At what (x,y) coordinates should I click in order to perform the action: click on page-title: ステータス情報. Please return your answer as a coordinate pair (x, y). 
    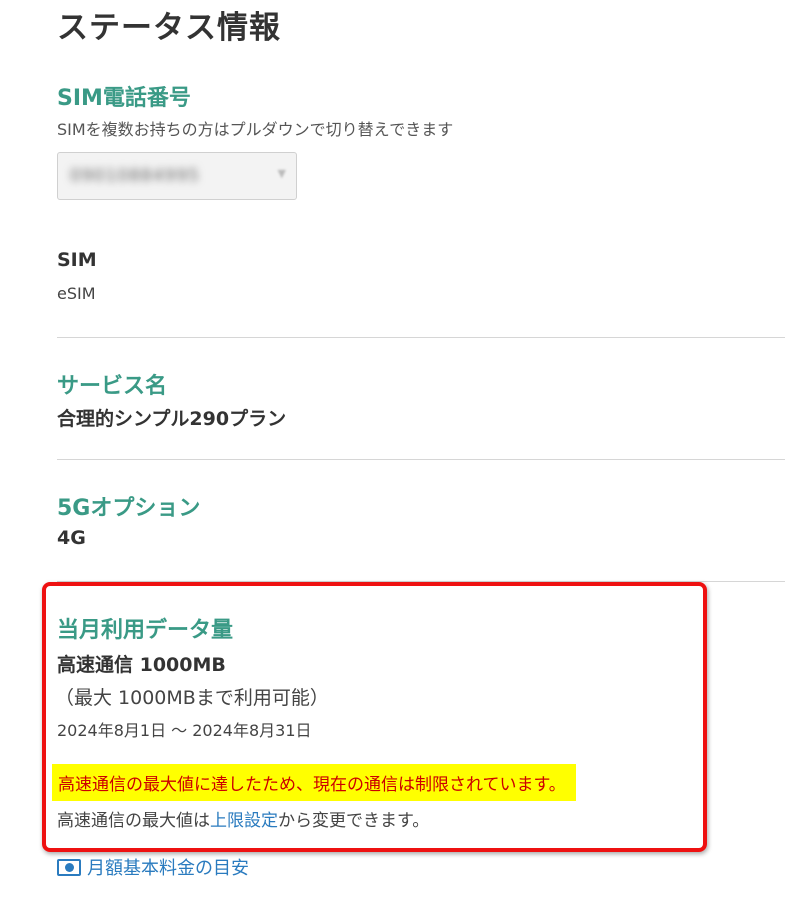
    Looking at the image, I should click on (169, 28).